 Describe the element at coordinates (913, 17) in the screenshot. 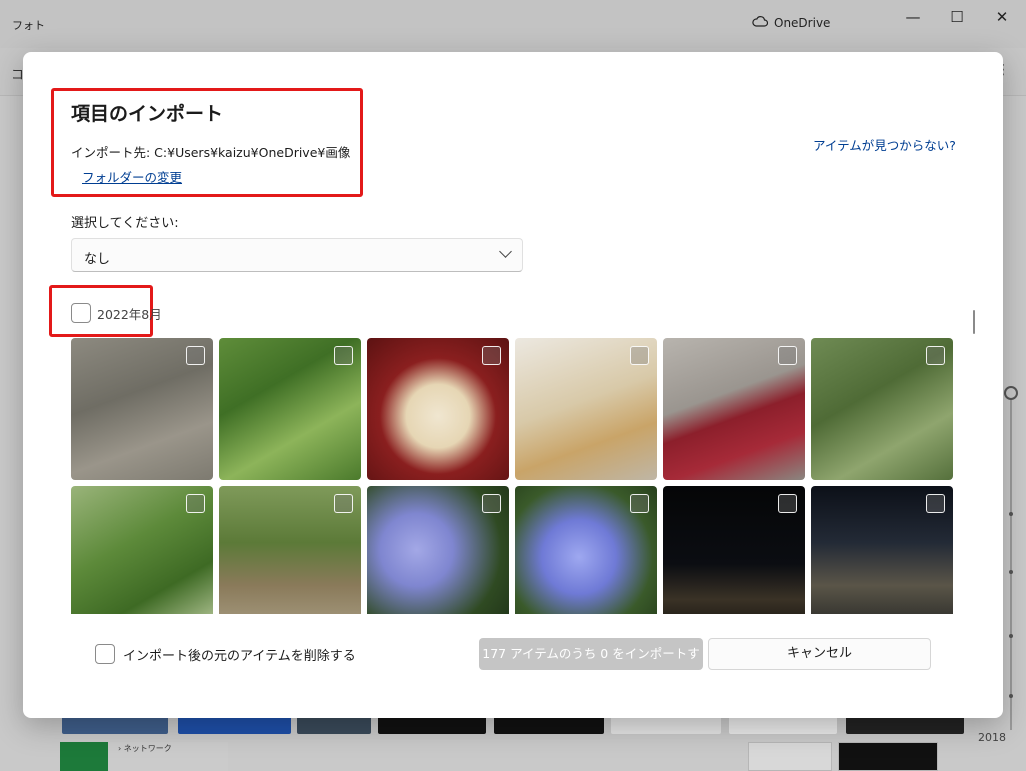

I see `minimize-button: —` at that location.